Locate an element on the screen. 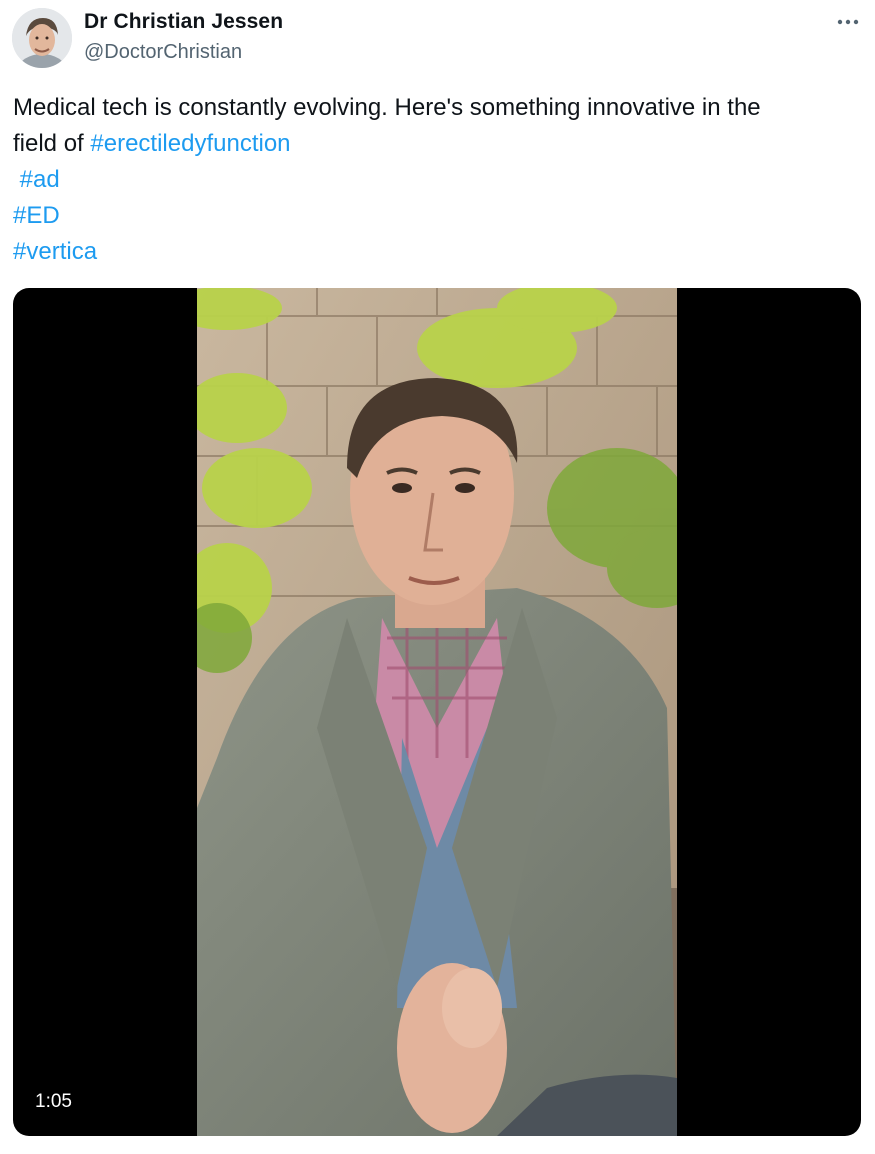 This screenshot has height=1154, width=875. video-duration: 1:05 is located at coordinates (53, 1101).